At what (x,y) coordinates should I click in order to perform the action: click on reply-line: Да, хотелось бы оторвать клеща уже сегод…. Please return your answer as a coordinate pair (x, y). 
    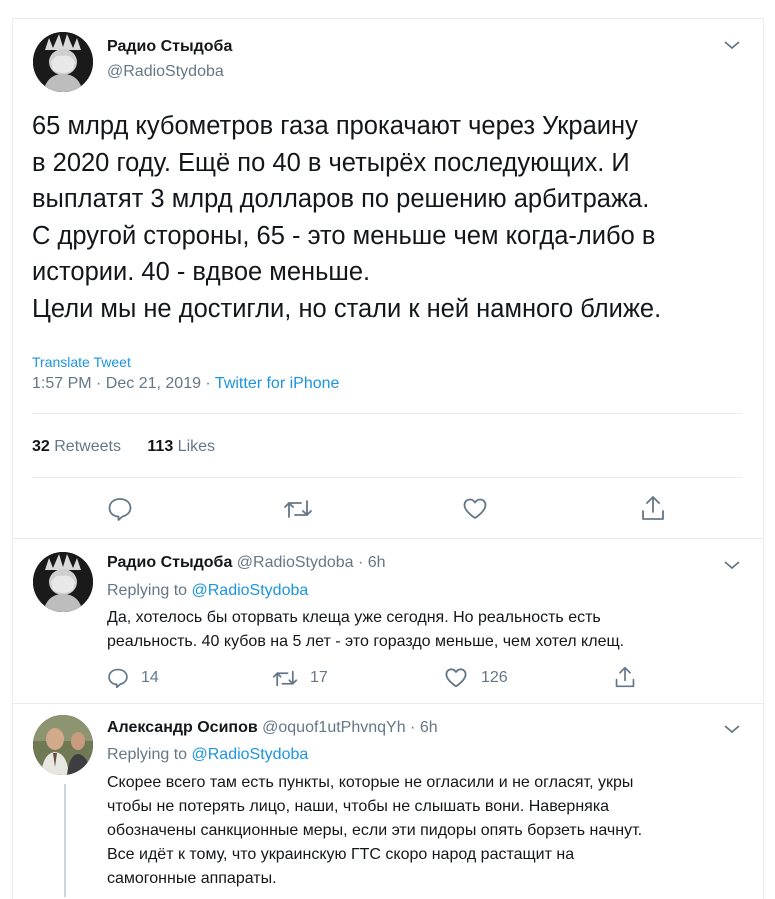
    Looking at the image, I should click on (354, 617).